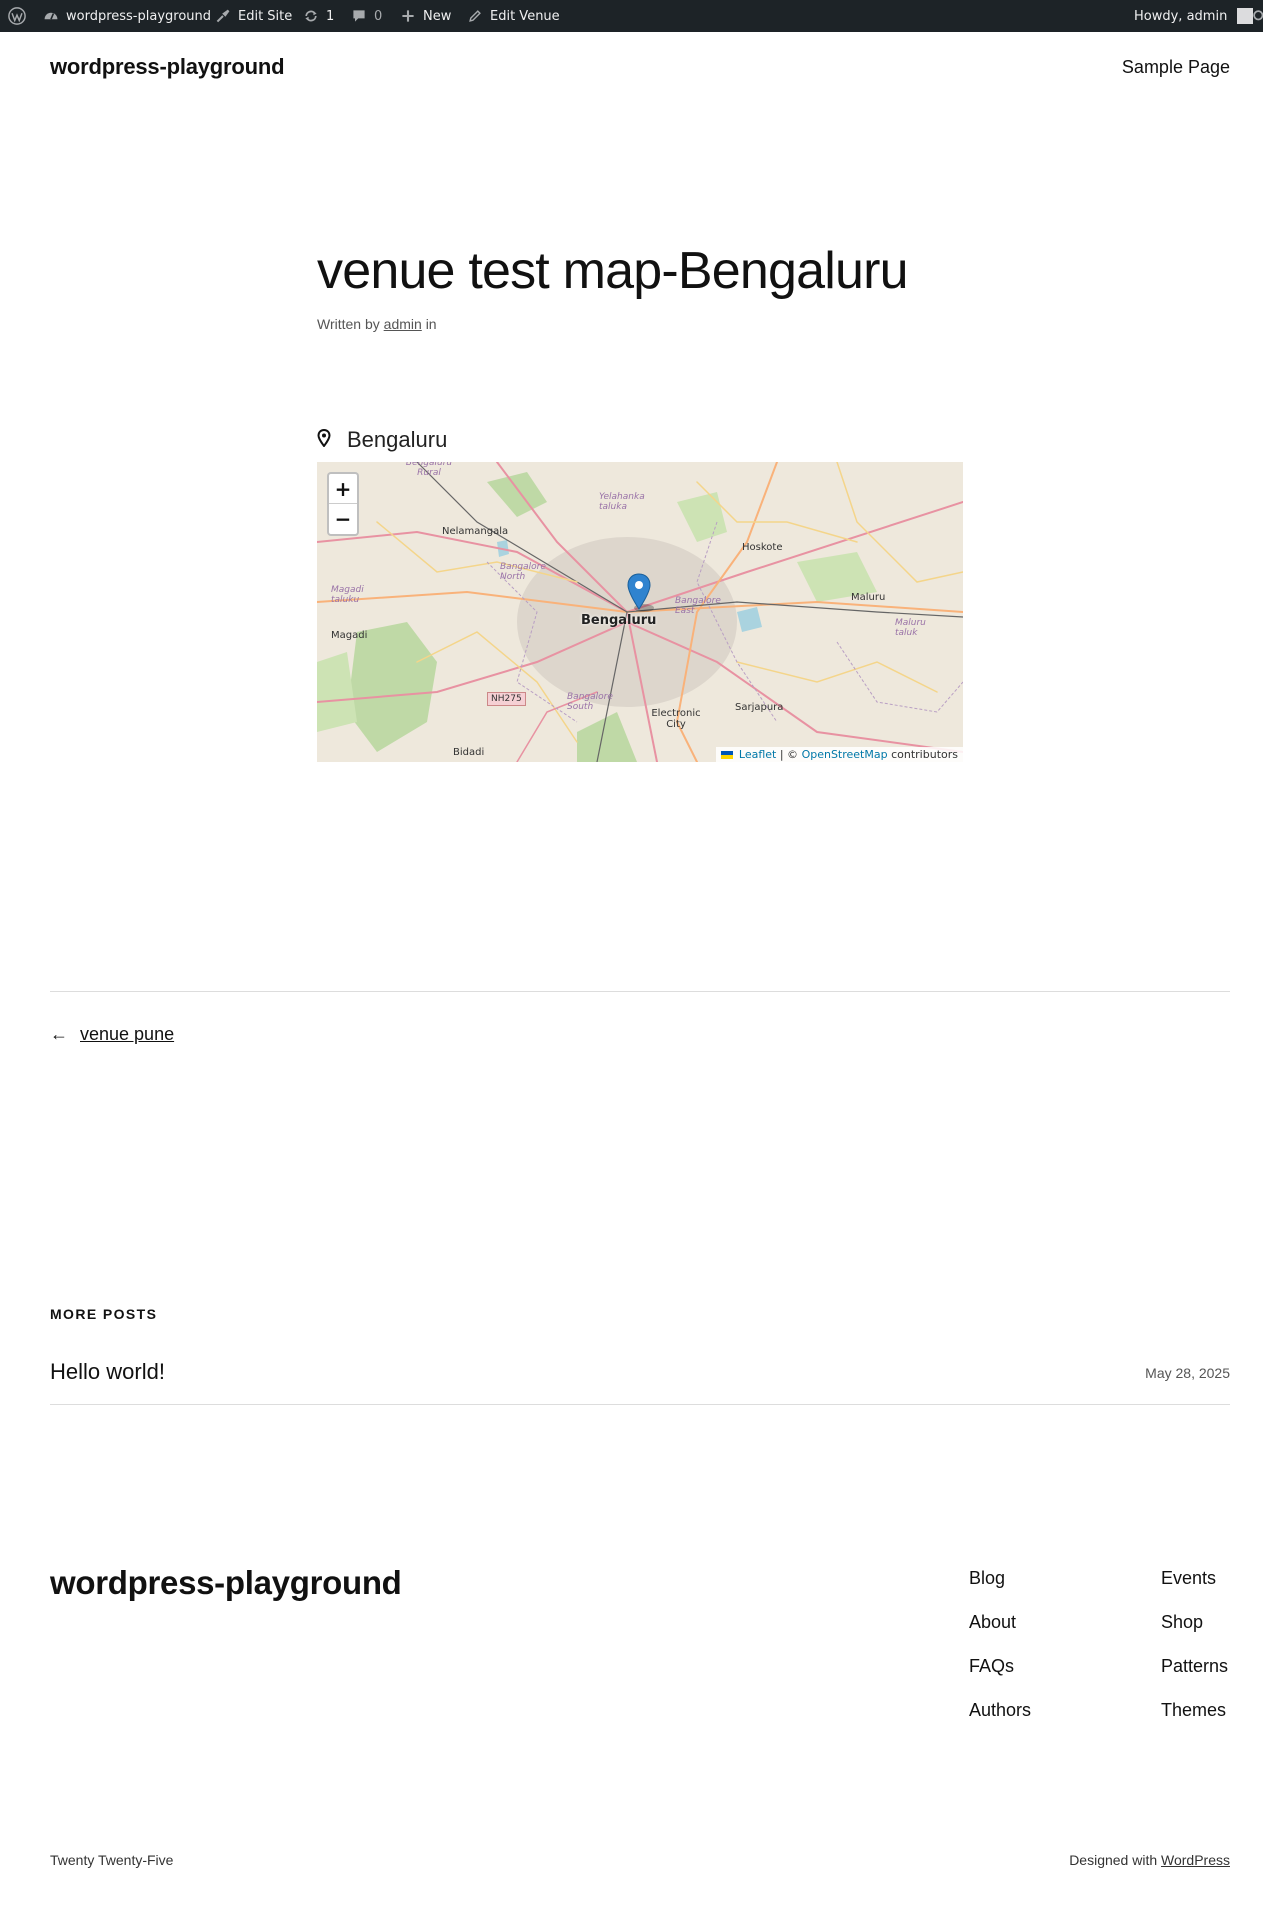 The width and height of the screenshot is (1263, 1921). Describe the element at coordinates (506, 699) in the screenshot. I see `highway-badge: NH275` at that location.